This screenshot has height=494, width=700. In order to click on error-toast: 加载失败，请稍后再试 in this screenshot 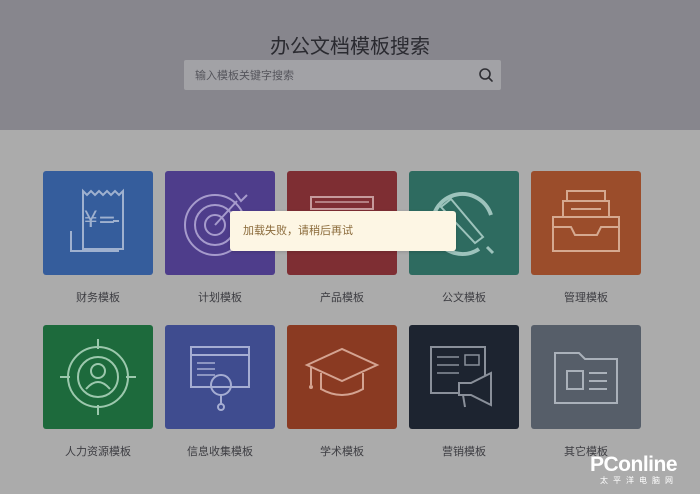, I will do `click(343, 231)`.